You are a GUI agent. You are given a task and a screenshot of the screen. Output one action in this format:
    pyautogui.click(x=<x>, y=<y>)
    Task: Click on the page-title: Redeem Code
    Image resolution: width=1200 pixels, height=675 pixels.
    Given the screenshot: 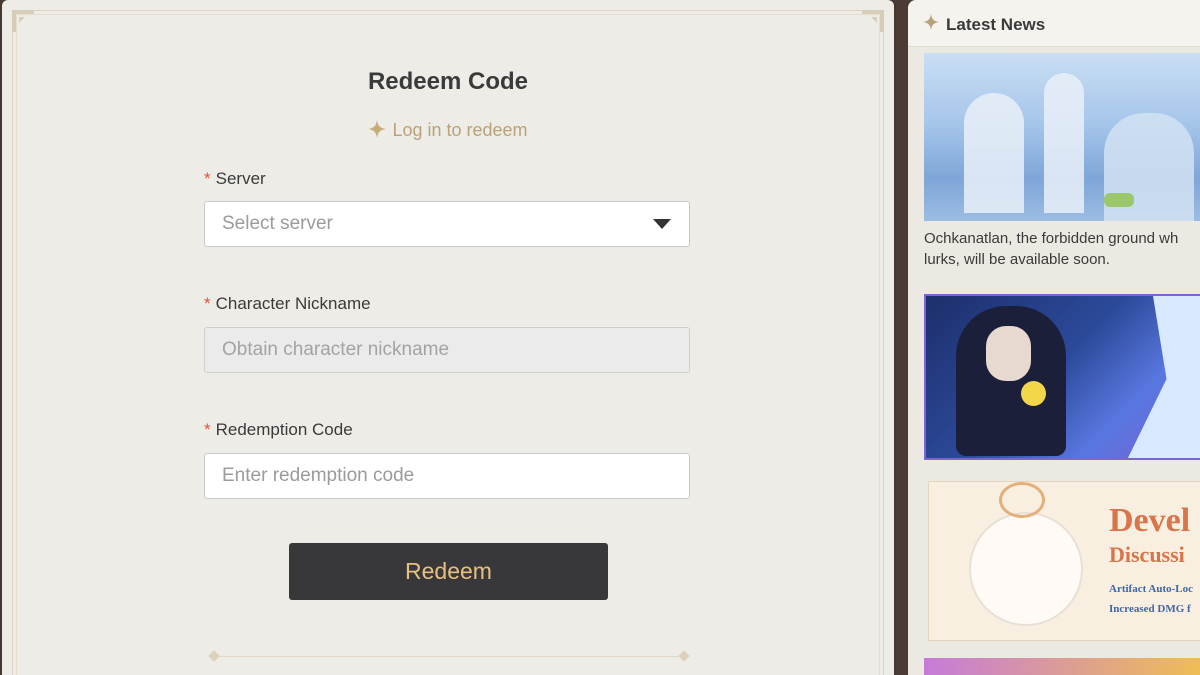 What is the action you would take?
    pyautogui.click(x=448, y=81)
    